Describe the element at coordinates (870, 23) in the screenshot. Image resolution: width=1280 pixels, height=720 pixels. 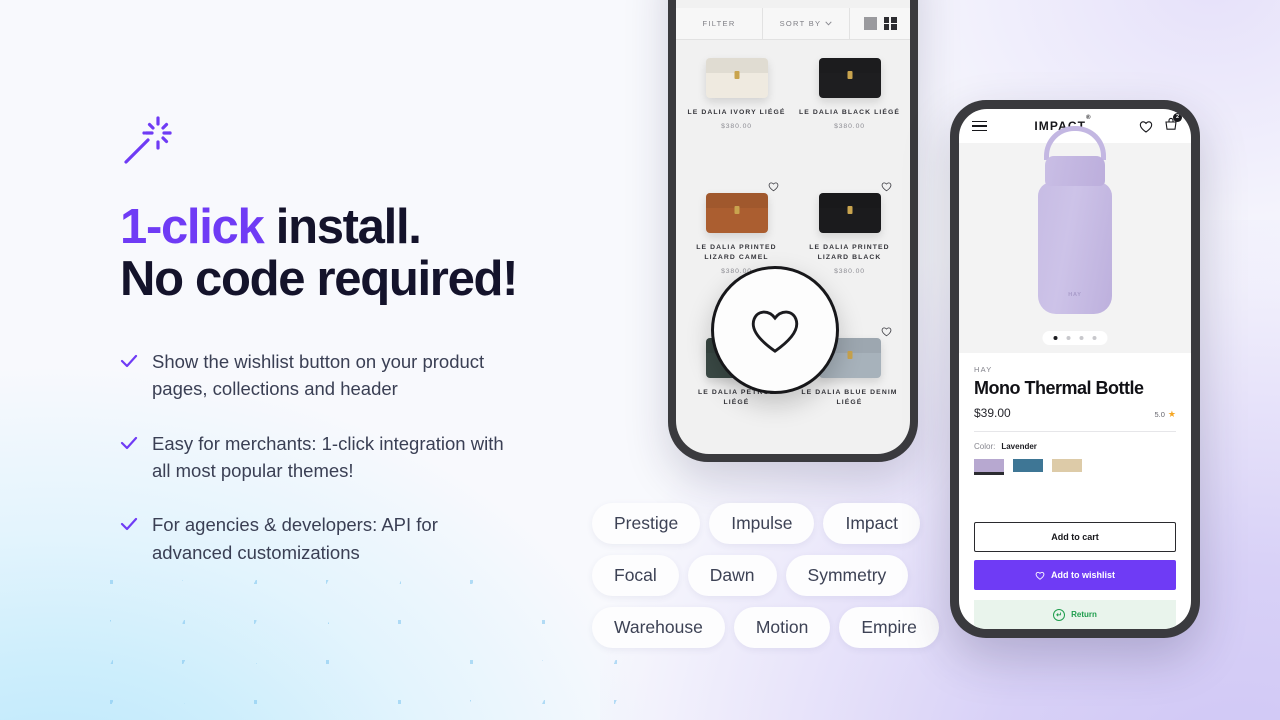
I see `single-column-view-icon` at that location.